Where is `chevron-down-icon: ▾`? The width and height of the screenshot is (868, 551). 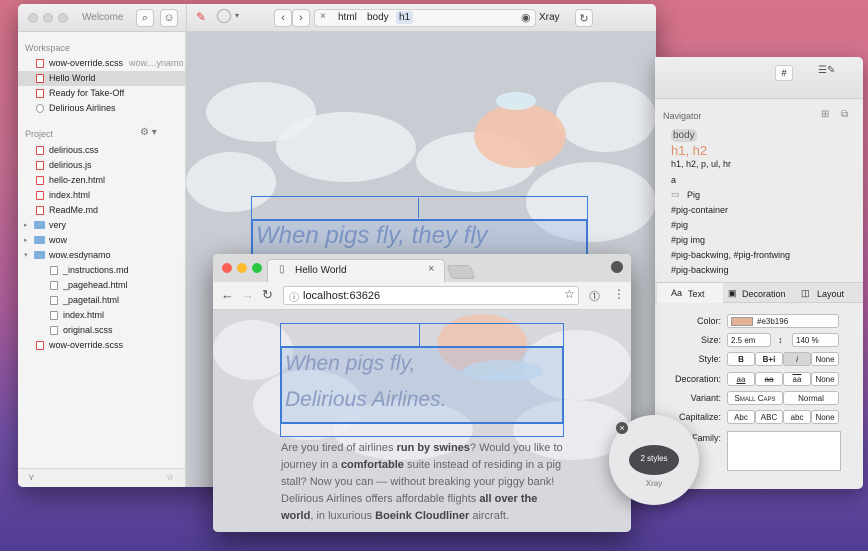
chevron-down-icon: ▾ is located at coordinates (237, 15).